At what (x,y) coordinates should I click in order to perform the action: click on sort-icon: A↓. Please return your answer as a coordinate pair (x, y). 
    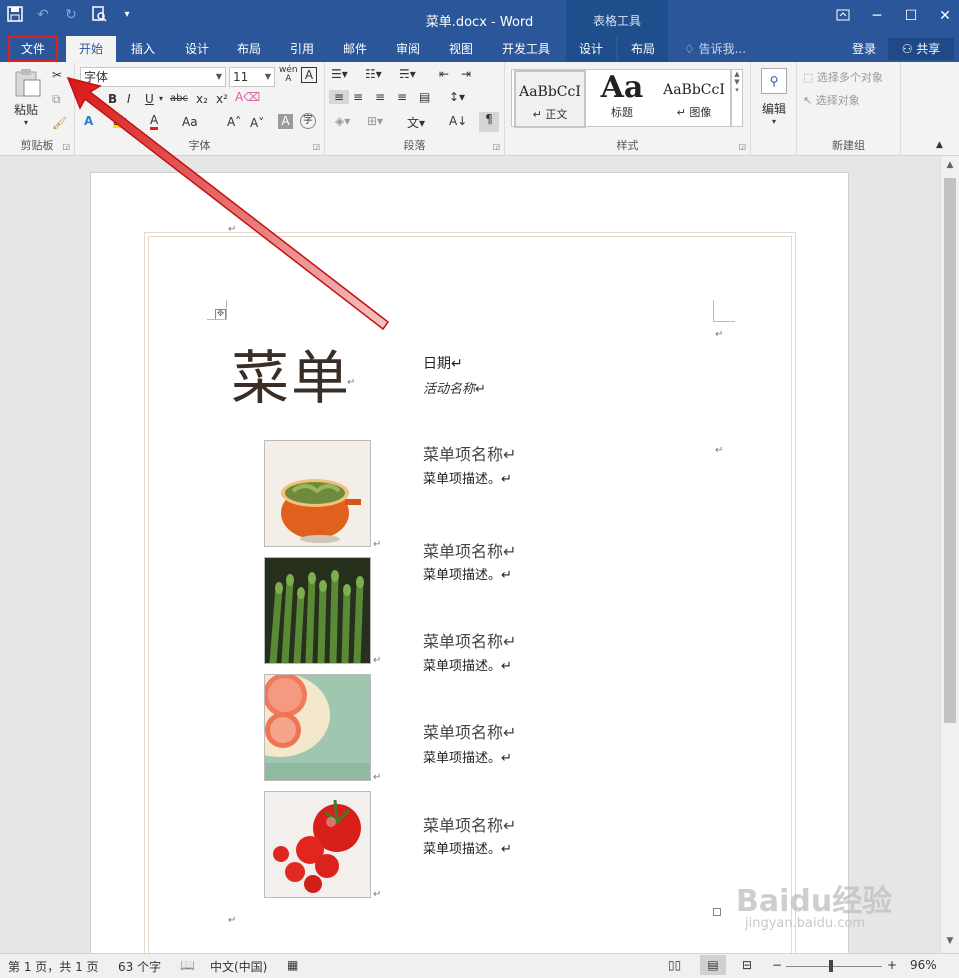
    Looking at the image, I should click on (458, 121).